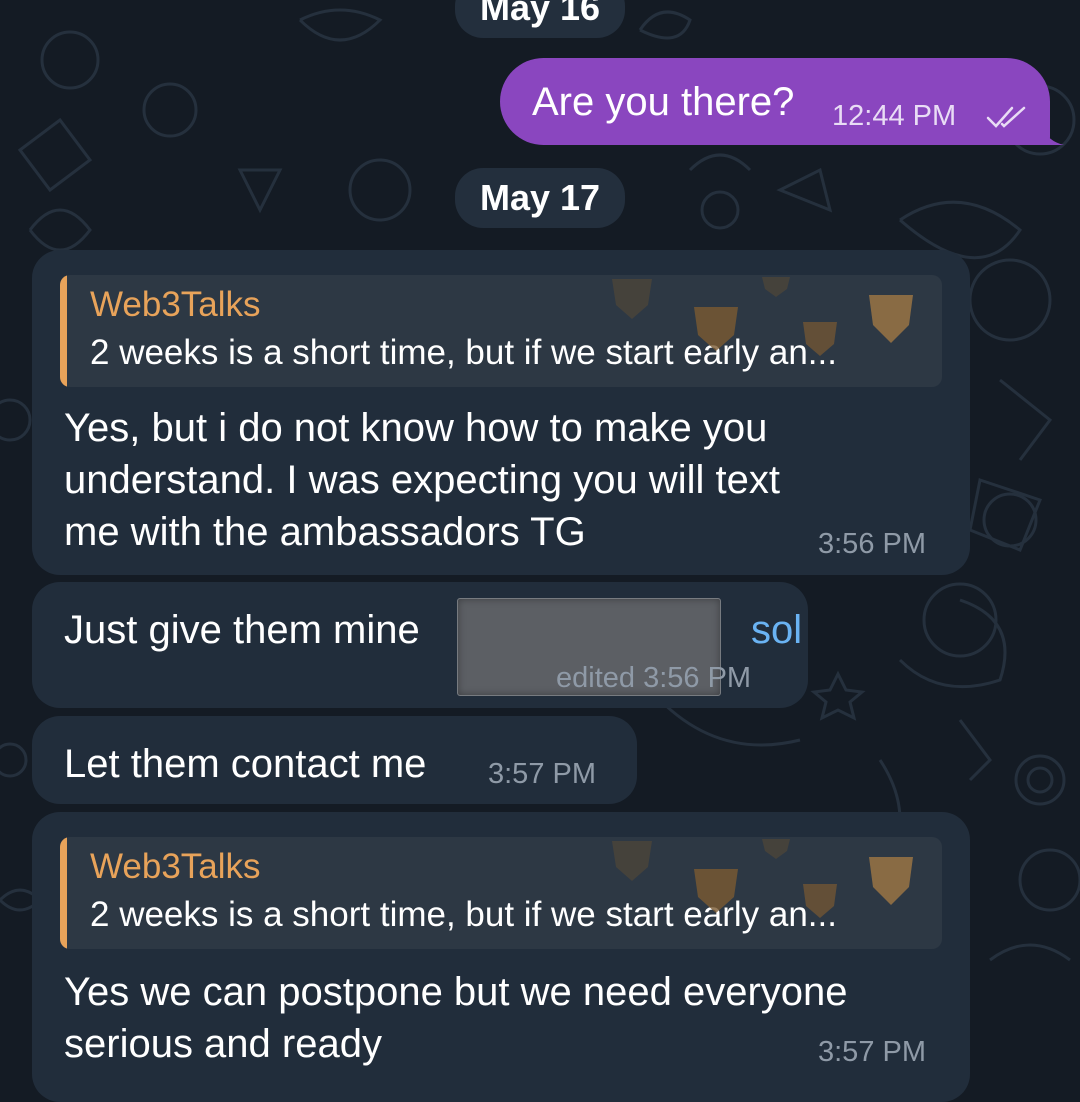 The height and width of the screenshot is (1102, 1080). I want to click on message-text-line: Yes, but i do not know how to make you, so click(416, 428).